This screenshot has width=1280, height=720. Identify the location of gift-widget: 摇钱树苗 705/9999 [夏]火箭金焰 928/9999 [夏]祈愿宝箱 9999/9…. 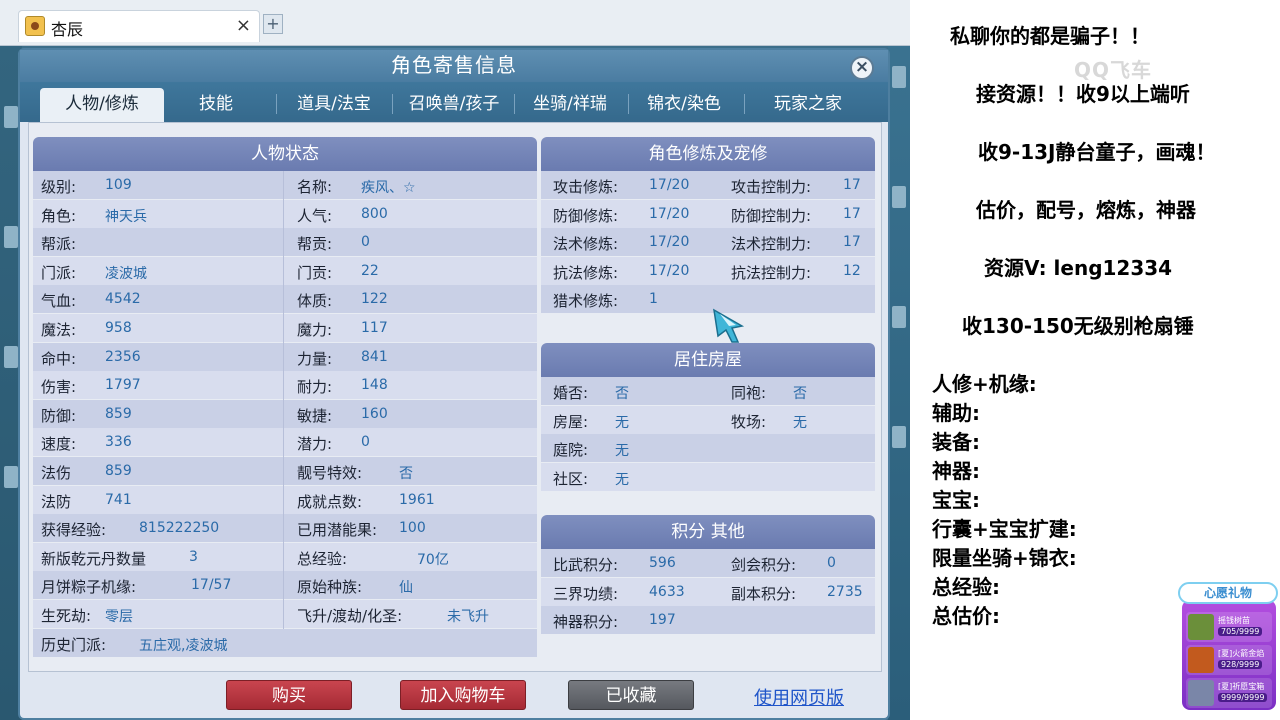
(1228, 644).